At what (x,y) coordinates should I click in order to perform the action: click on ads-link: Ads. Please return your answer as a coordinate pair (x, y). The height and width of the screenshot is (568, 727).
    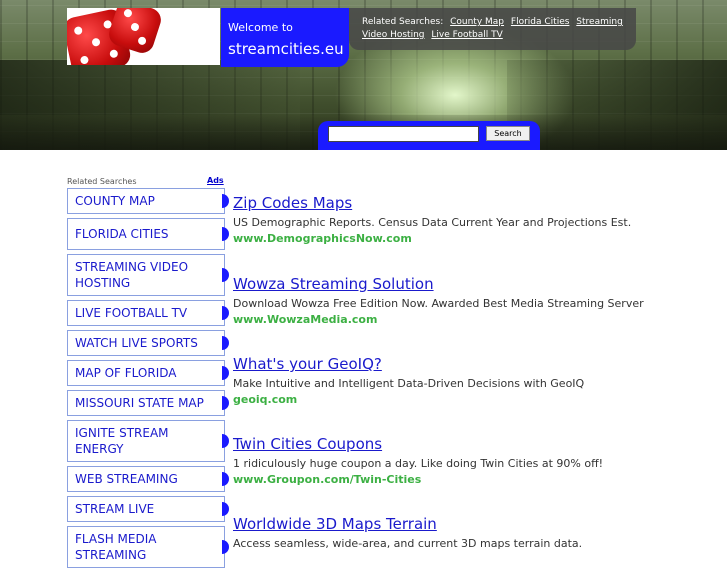
    Looking at the image, I should click on (215, 180).